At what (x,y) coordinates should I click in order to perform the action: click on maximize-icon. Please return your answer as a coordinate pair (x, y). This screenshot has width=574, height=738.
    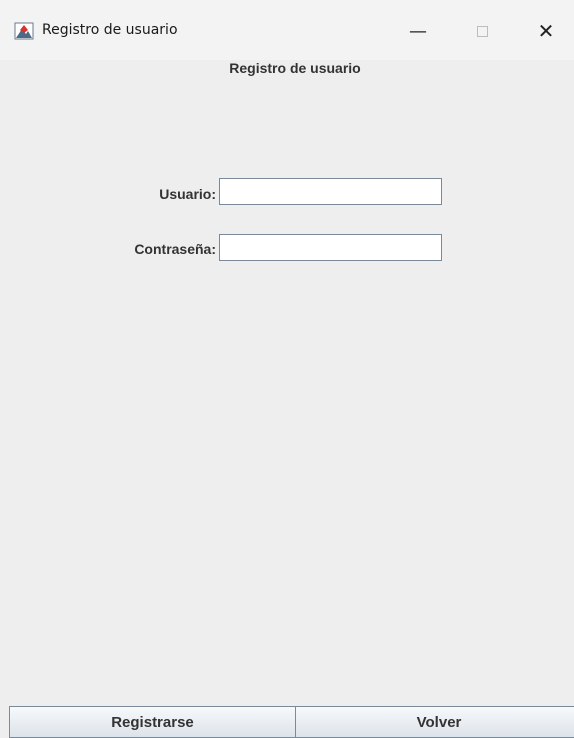
    Looking at the image, I should click on (482, 31).